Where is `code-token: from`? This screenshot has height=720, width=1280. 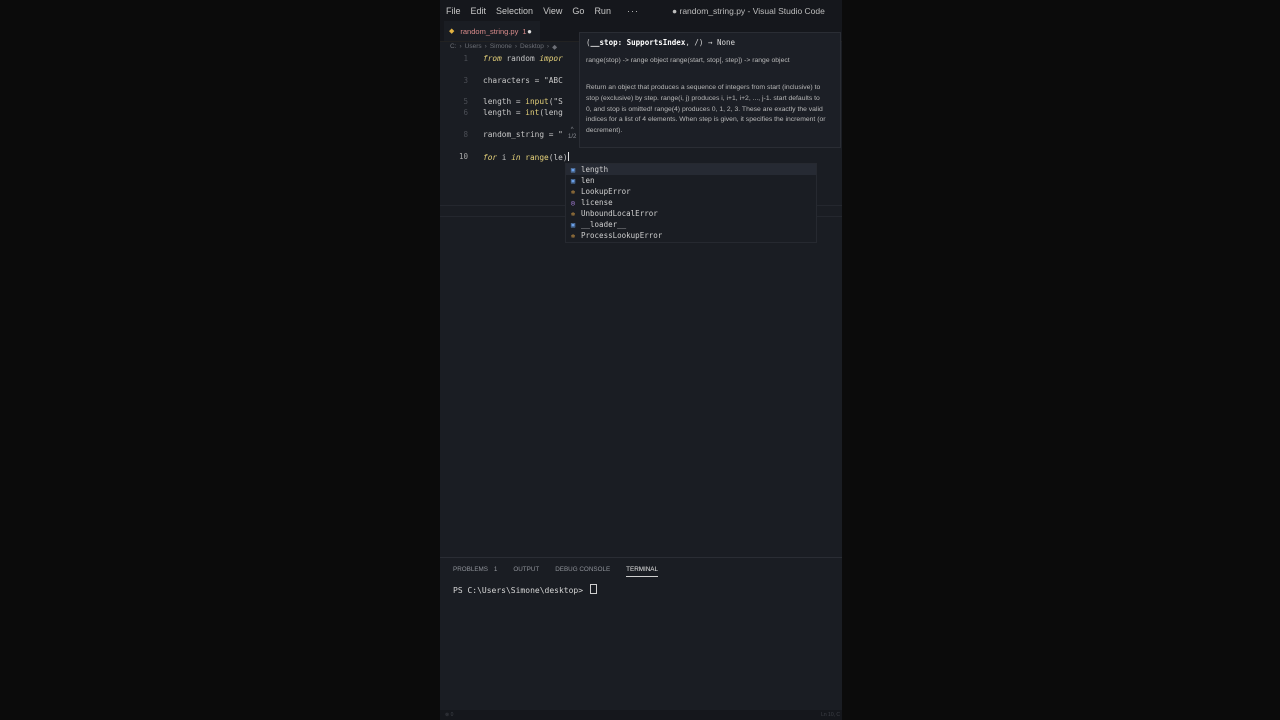
code-token: from is located at coordinates (492, 58).